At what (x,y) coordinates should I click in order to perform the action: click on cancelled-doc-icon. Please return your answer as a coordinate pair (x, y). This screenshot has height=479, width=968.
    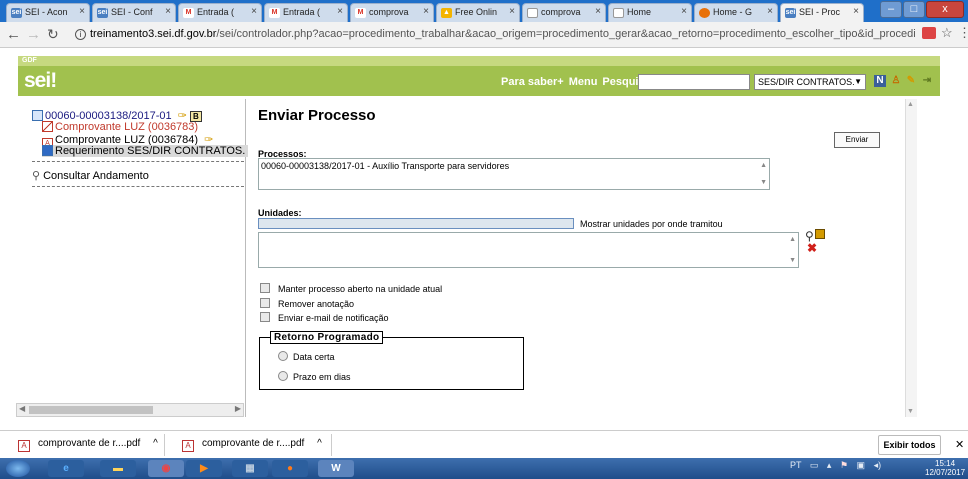
    Looking at the image, I should click on (47, 126).